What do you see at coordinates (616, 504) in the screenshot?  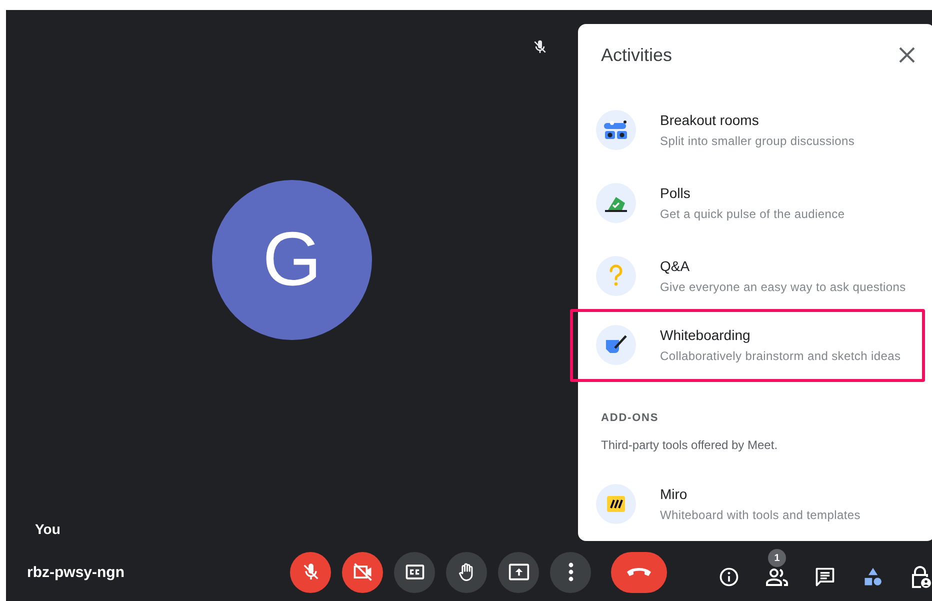 I see `miro-logo-icon` at bounding box center [616, 504].